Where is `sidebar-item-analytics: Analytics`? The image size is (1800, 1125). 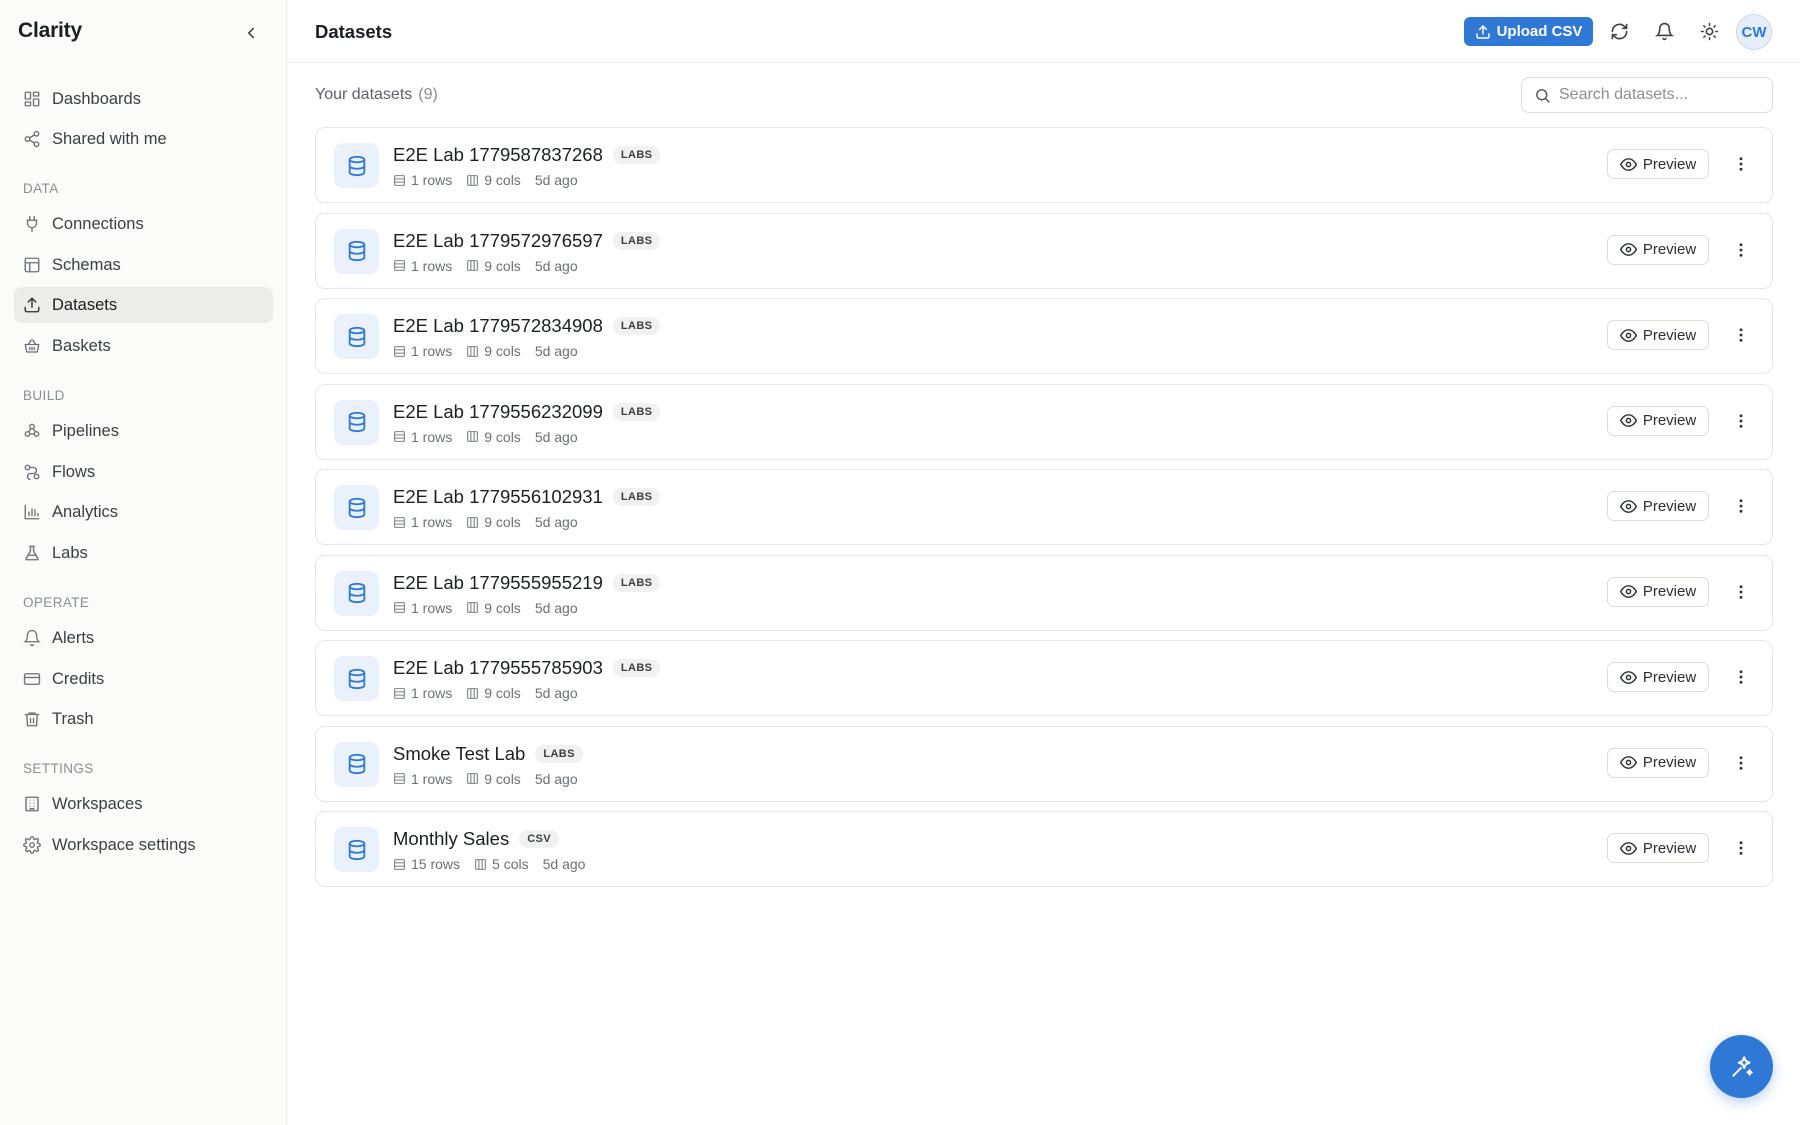
sidebar-item-analytics: Analytics is located at coordinates (143, 512).